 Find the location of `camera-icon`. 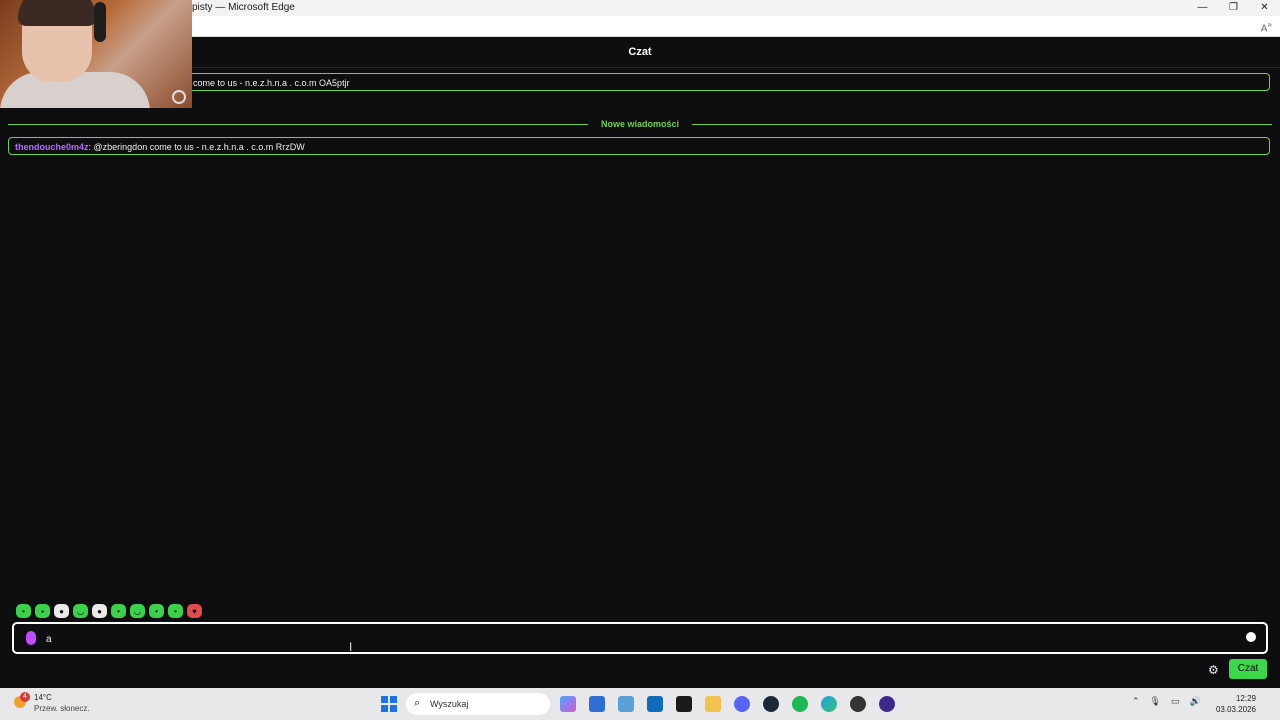

camera-icon is located at coordinates (179, 97).